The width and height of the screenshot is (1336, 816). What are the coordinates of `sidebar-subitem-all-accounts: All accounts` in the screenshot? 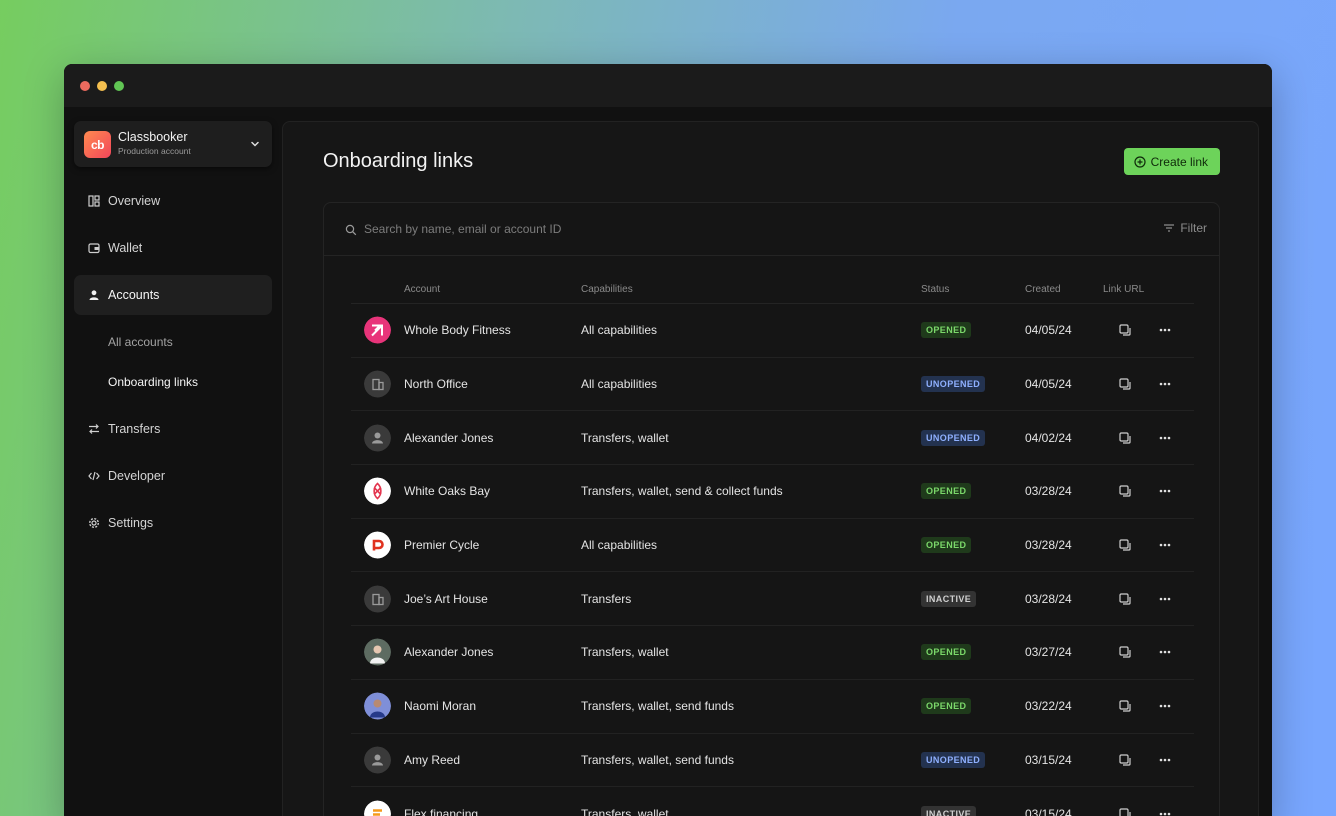 It's located at (140, 342).